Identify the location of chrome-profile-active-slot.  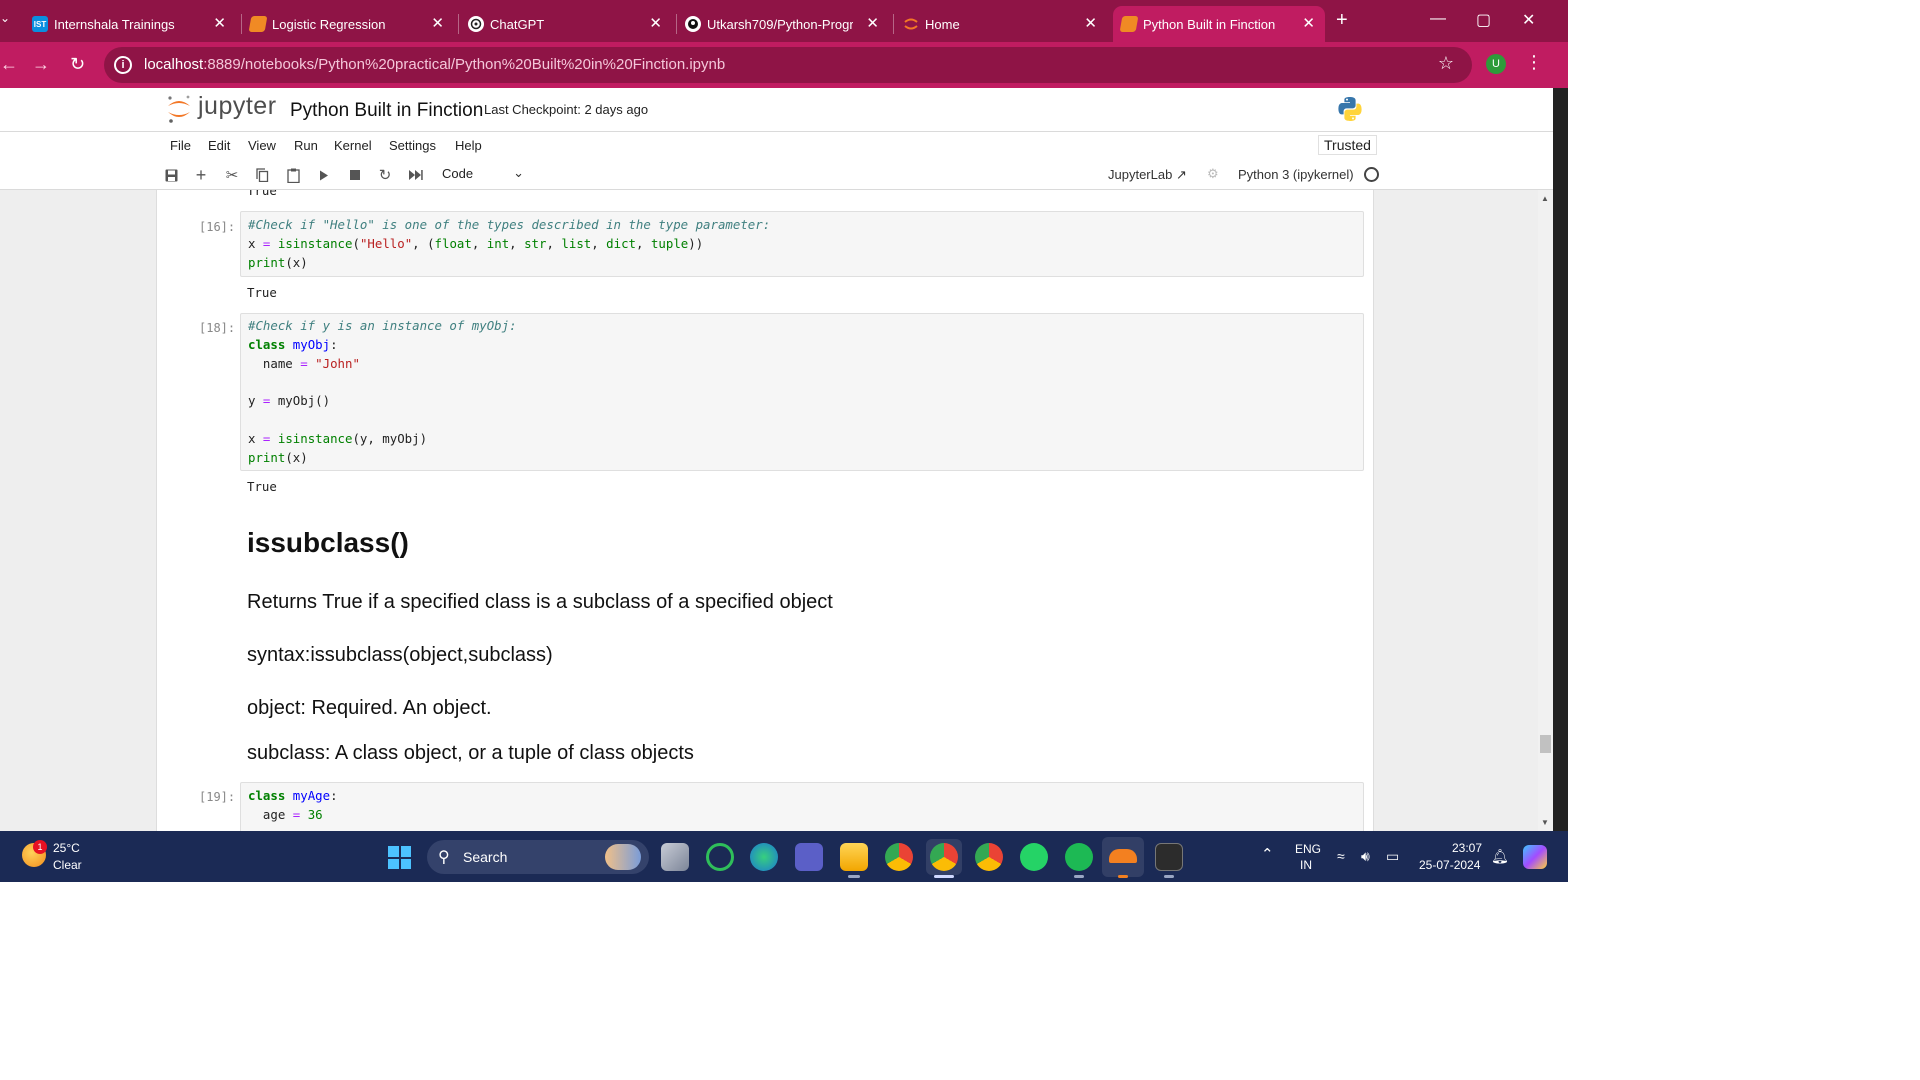
(944, 857).